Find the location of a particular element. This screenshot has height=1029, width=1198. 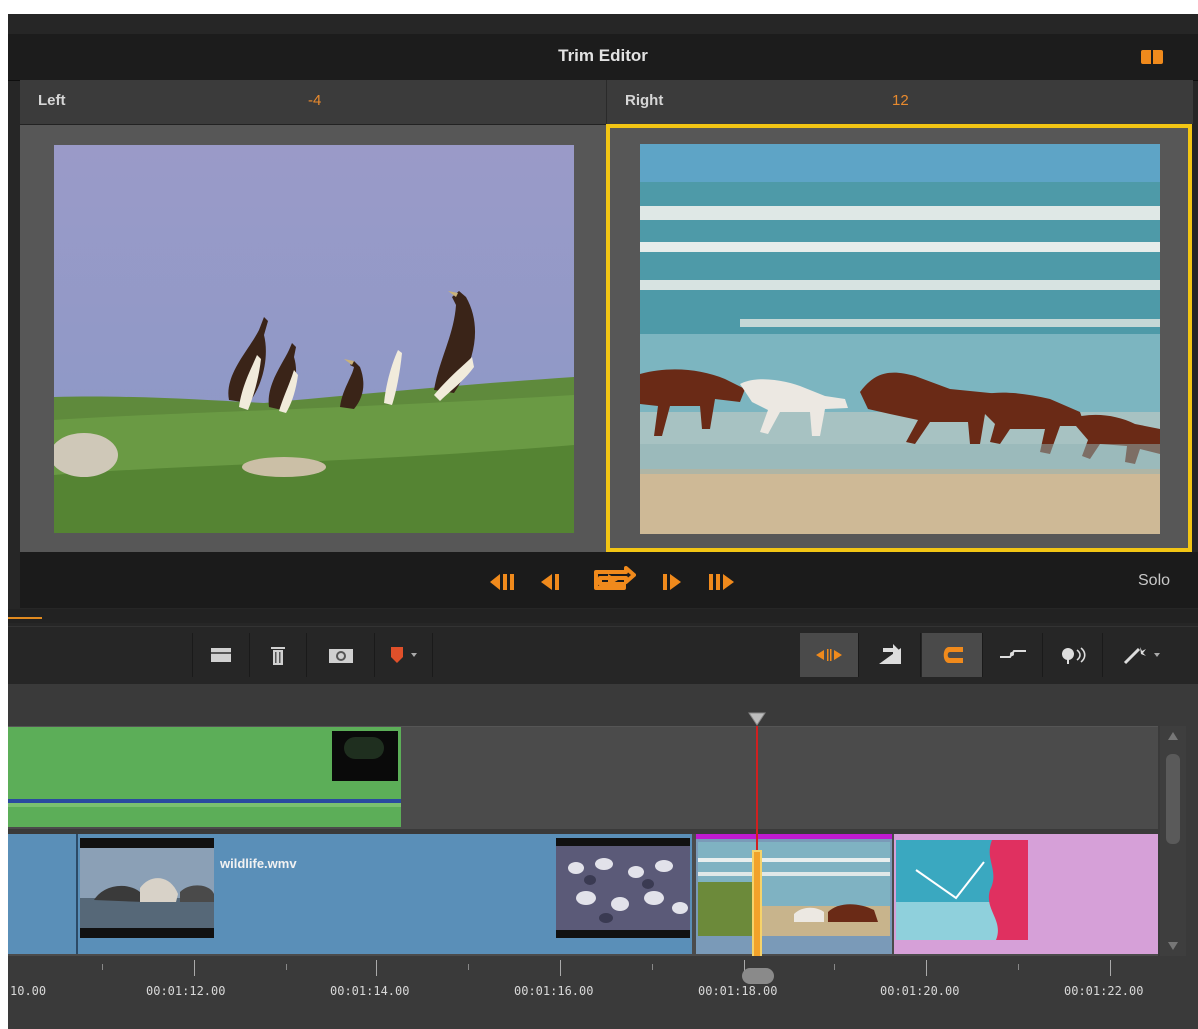

clip-name: wildlife.wmv is located at coordinates (258, 863).